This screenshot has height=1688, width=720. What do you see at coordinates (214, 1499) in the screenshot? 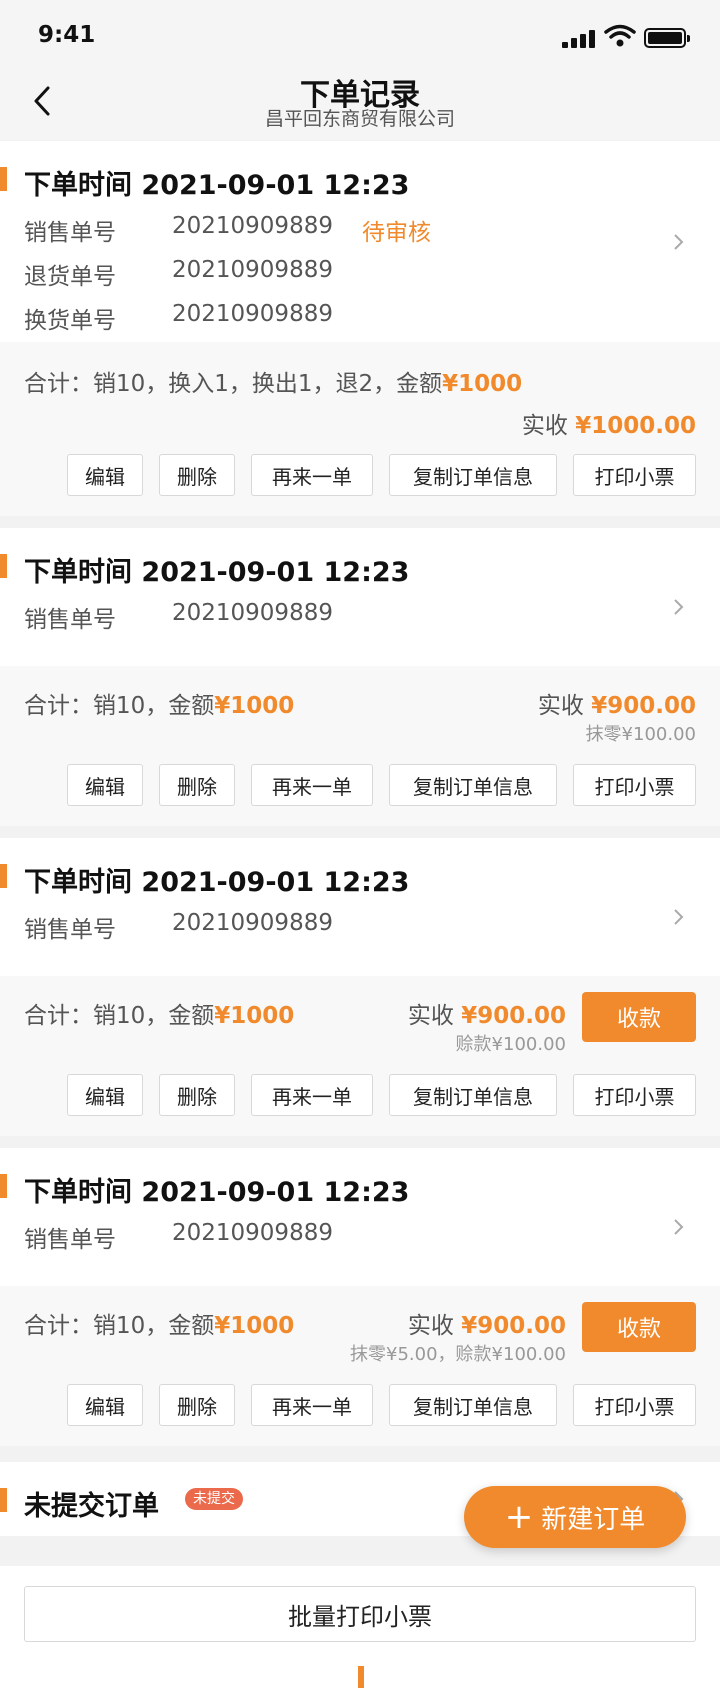
I see `draft-status-badge: 未提交` at bounding box center [214, 1499].